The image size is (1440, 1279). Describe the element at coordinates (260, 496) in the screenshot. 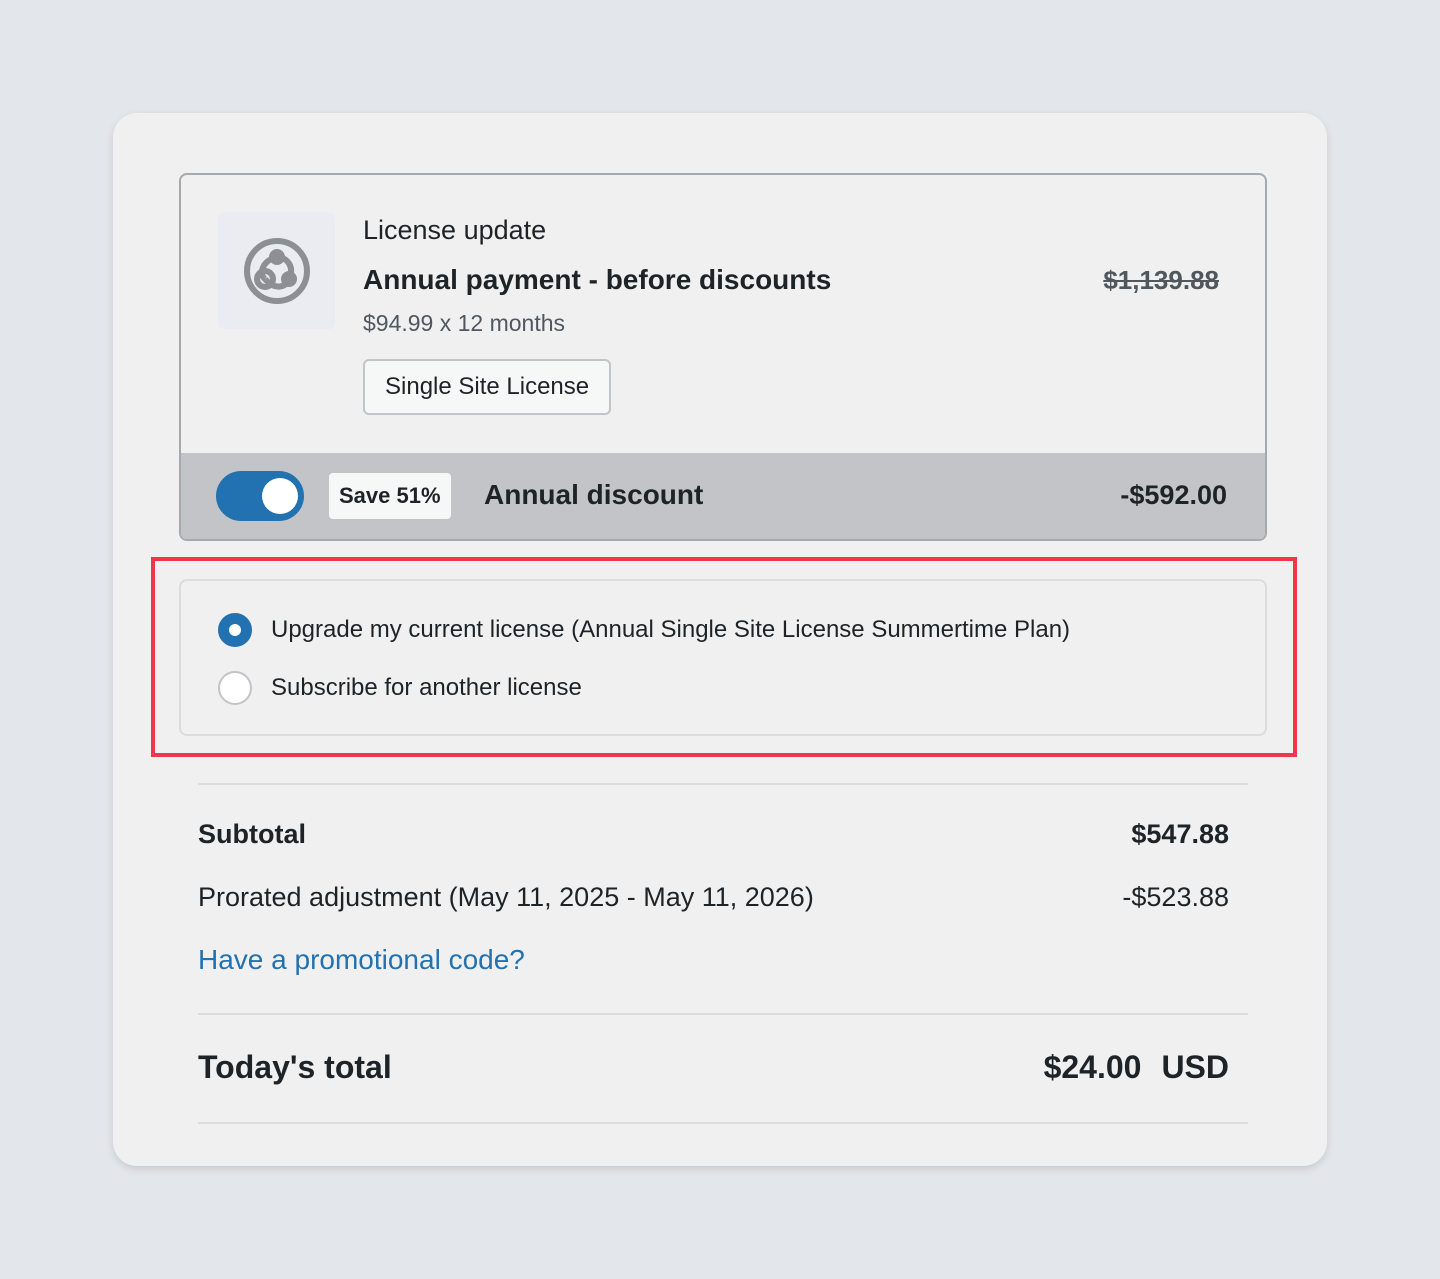

I see `annual-discount-toggle` at that location.